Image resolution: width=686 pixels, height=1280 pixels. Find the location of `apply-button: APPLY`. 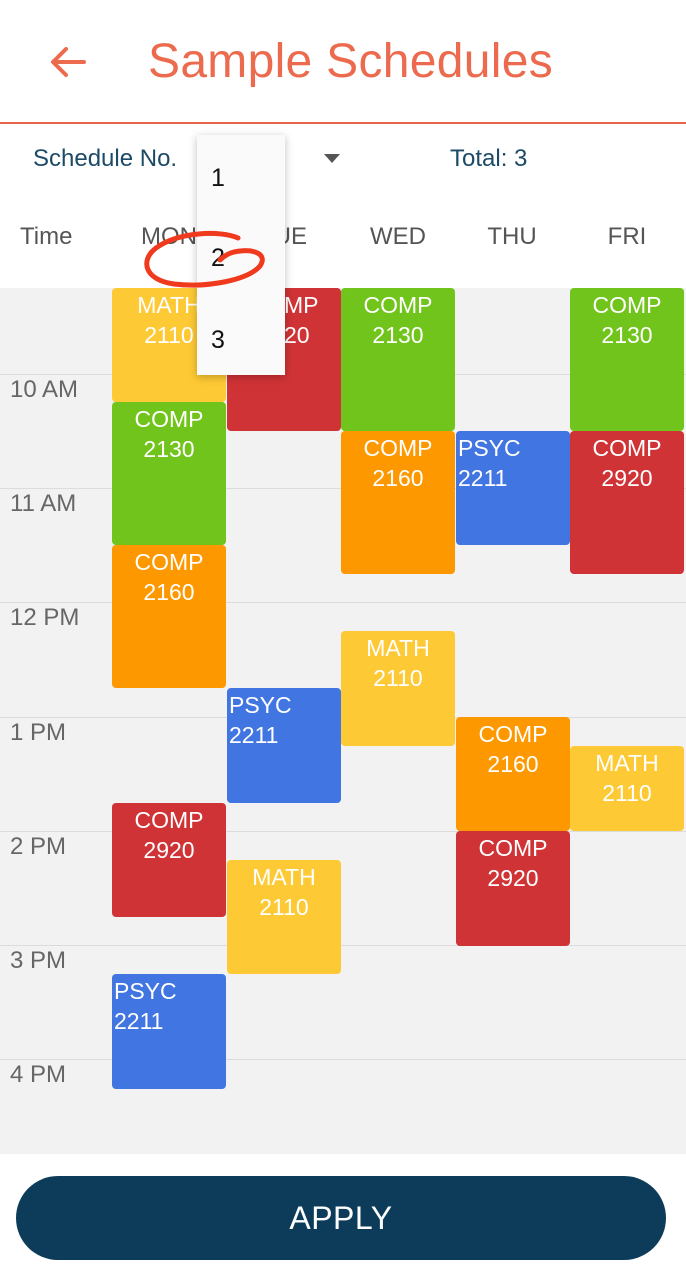

apply-button: APPLY is located at coordinates (341, 1218).